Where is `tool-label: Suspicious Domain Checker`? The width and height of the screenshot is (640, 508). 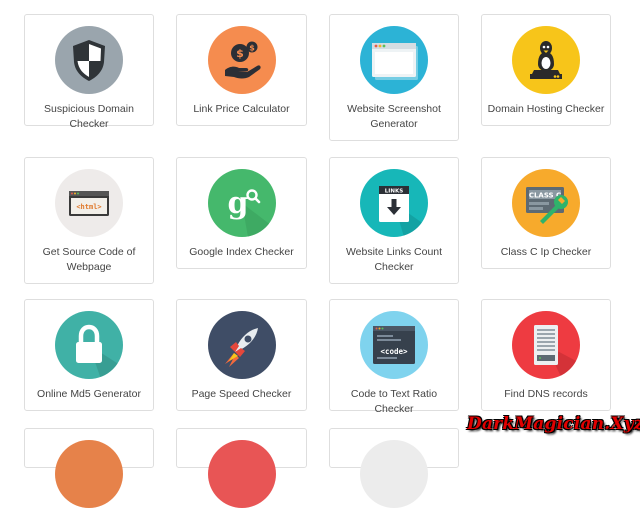 tool-label: Suspicious Domain Checker is located at coordinates (89, 116).